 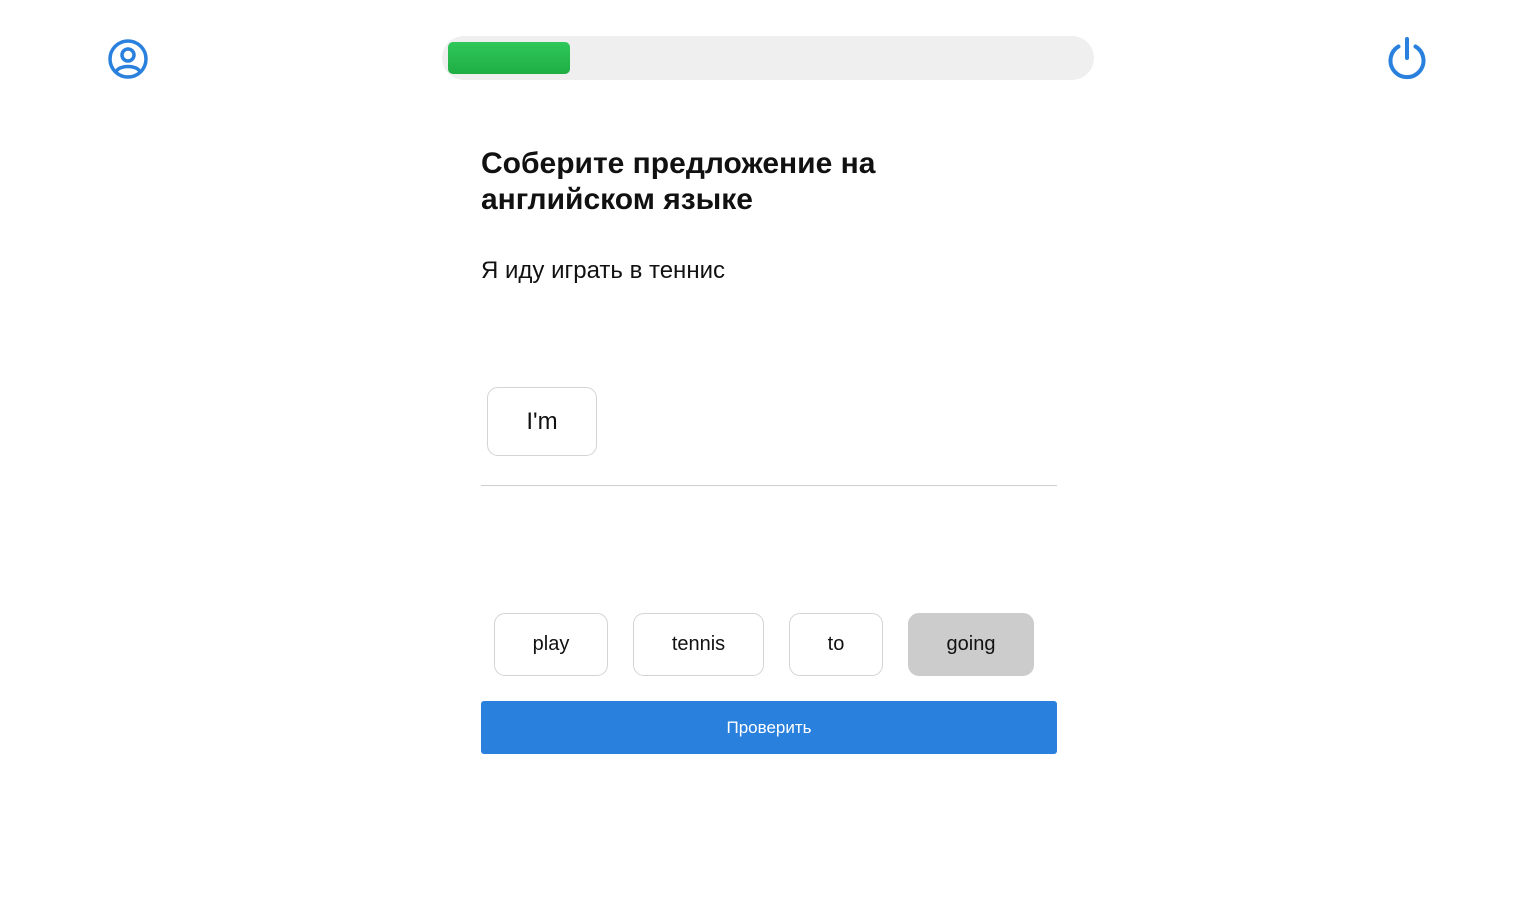 I want to click on answer-word-chip: I'm, so click(x=542, y=421).